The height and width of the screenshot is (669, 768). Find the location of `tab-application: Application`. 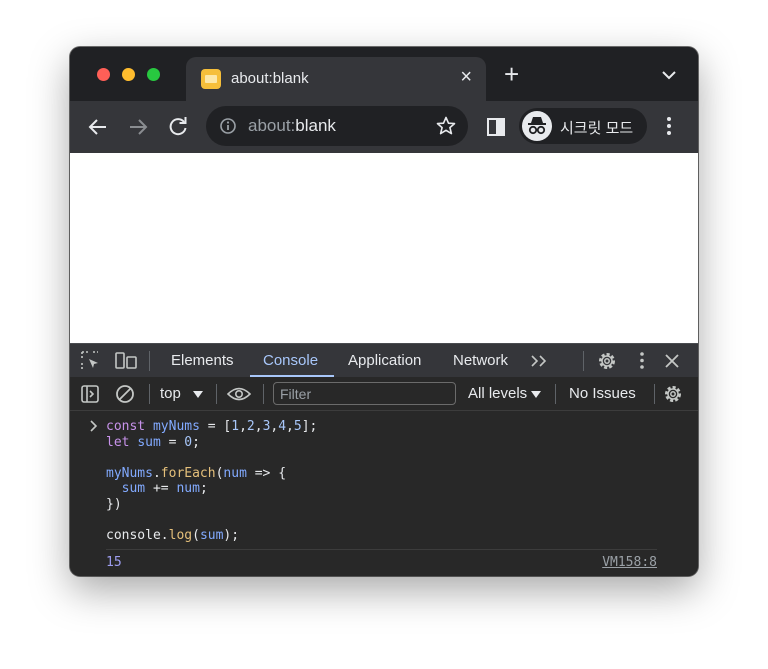

tab-application: Application is located at coordinates (384, 360).